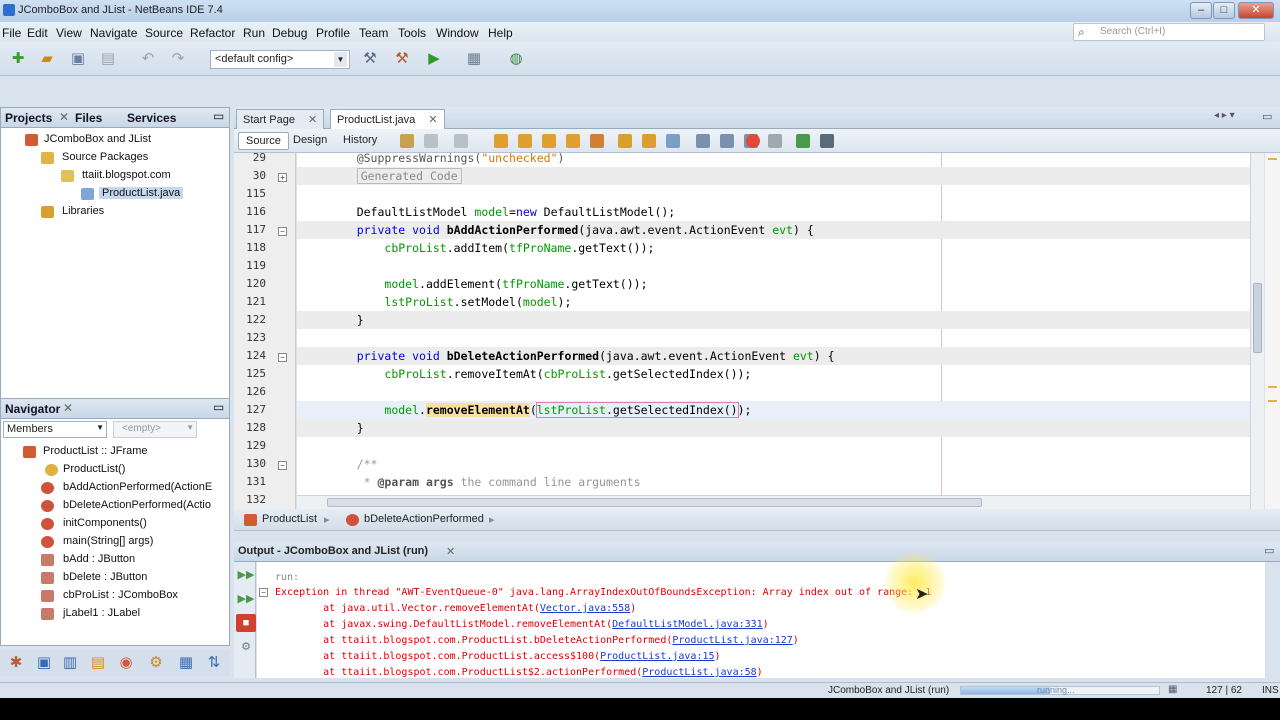  I want to click on menu-debug: Debug, so click(289, 33).